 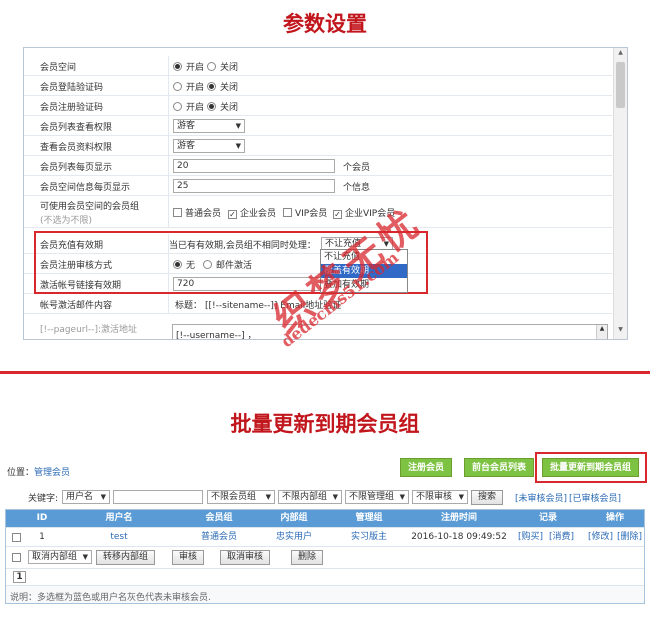 What do you see at coordinates (614, 518) in the screenshot?
I see `col-header-actions: 操作` at bounding box center [614, 518].